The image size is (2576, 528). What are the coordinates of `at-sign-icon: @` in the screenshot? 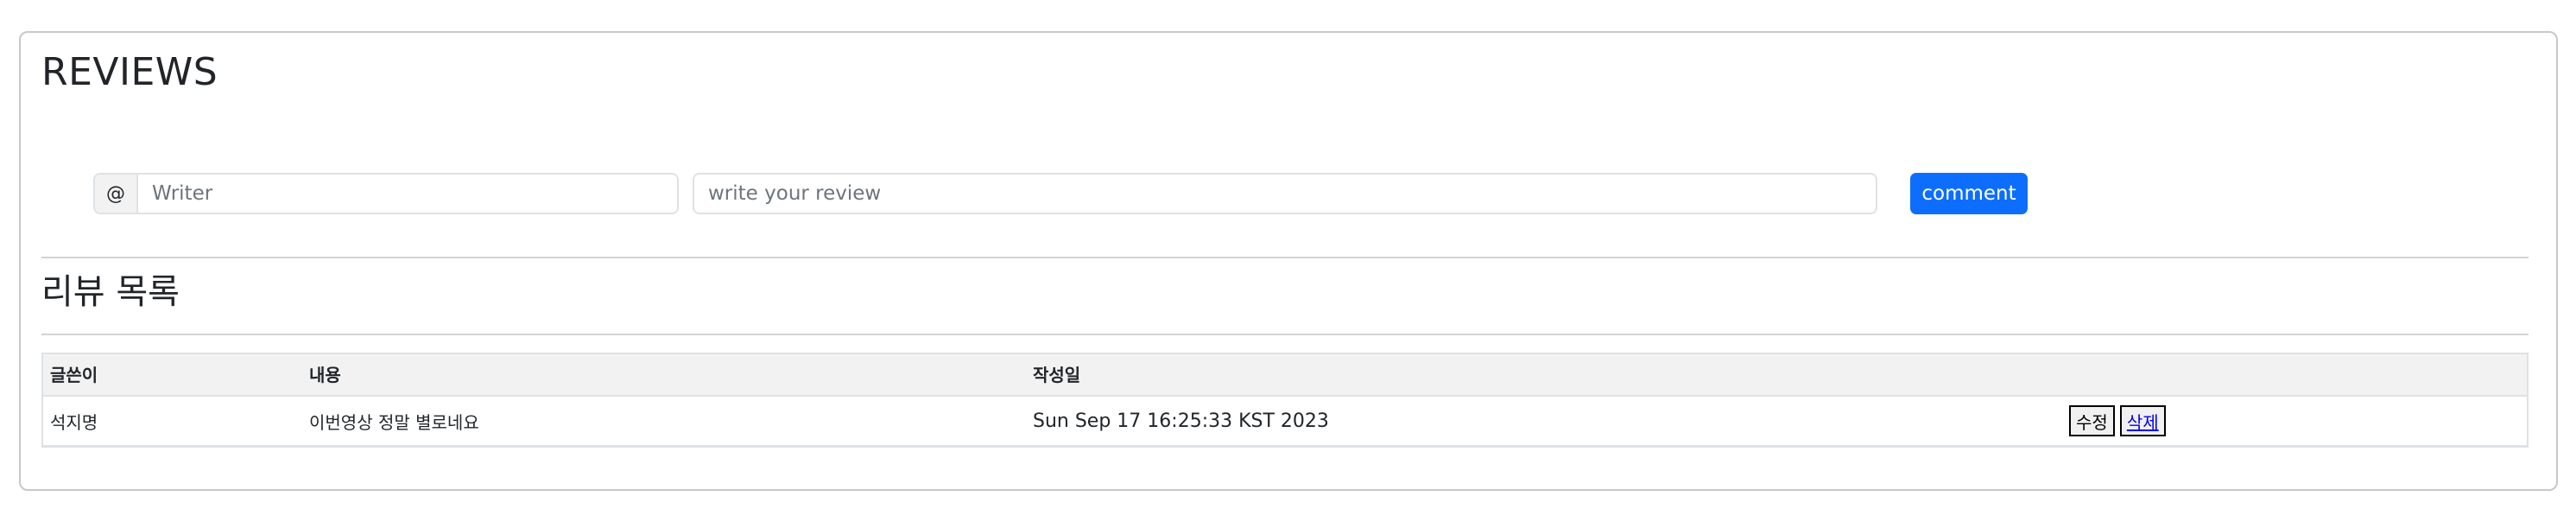 It's located at (116, 194).